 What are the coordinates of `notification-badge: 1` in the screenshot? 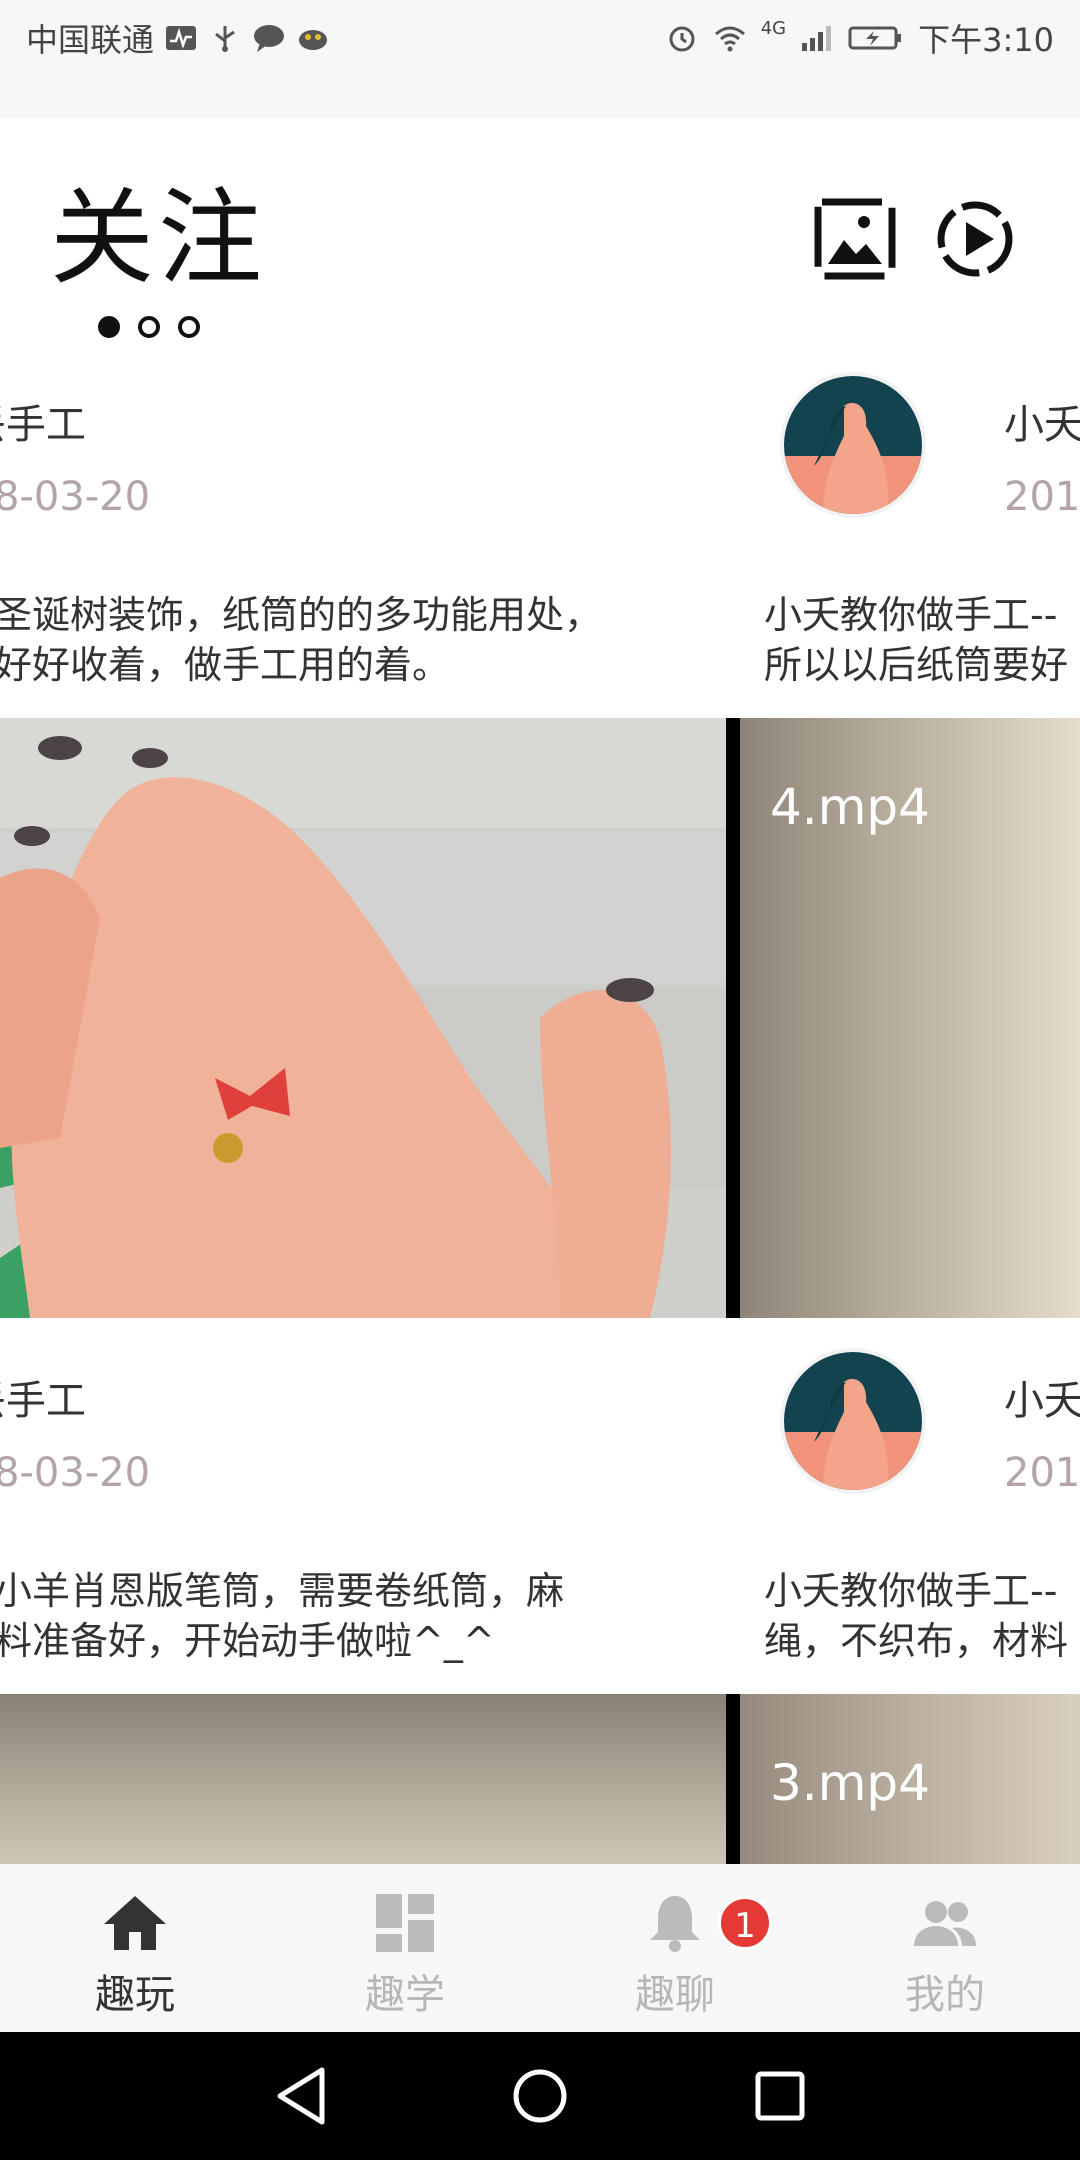 It's located at (745, 1923).